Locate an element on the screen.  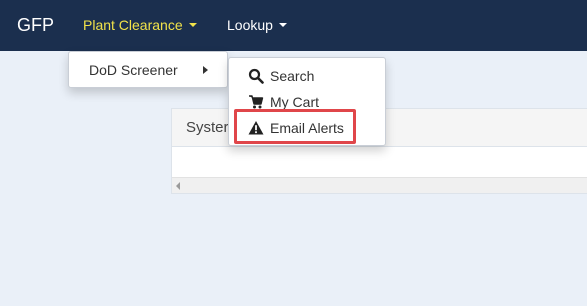
panel-body is located at coordinates (379, 162).